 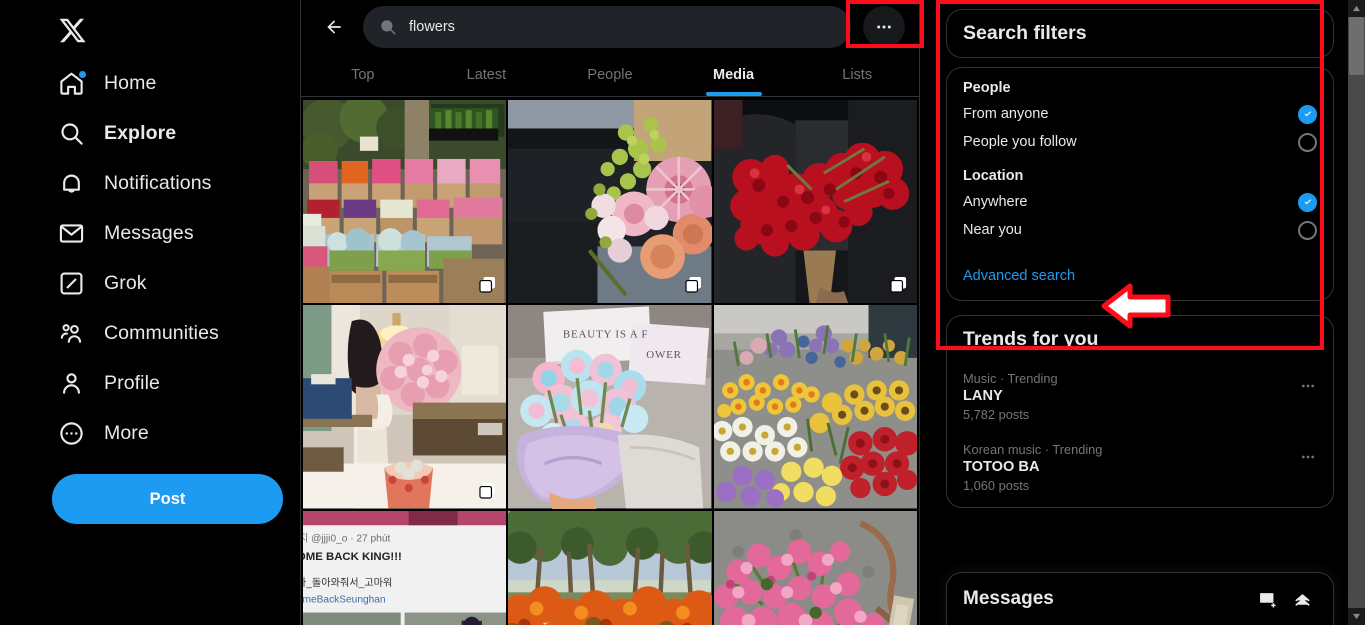 I want to click on post-button: Post, so click(x=167, y=499).